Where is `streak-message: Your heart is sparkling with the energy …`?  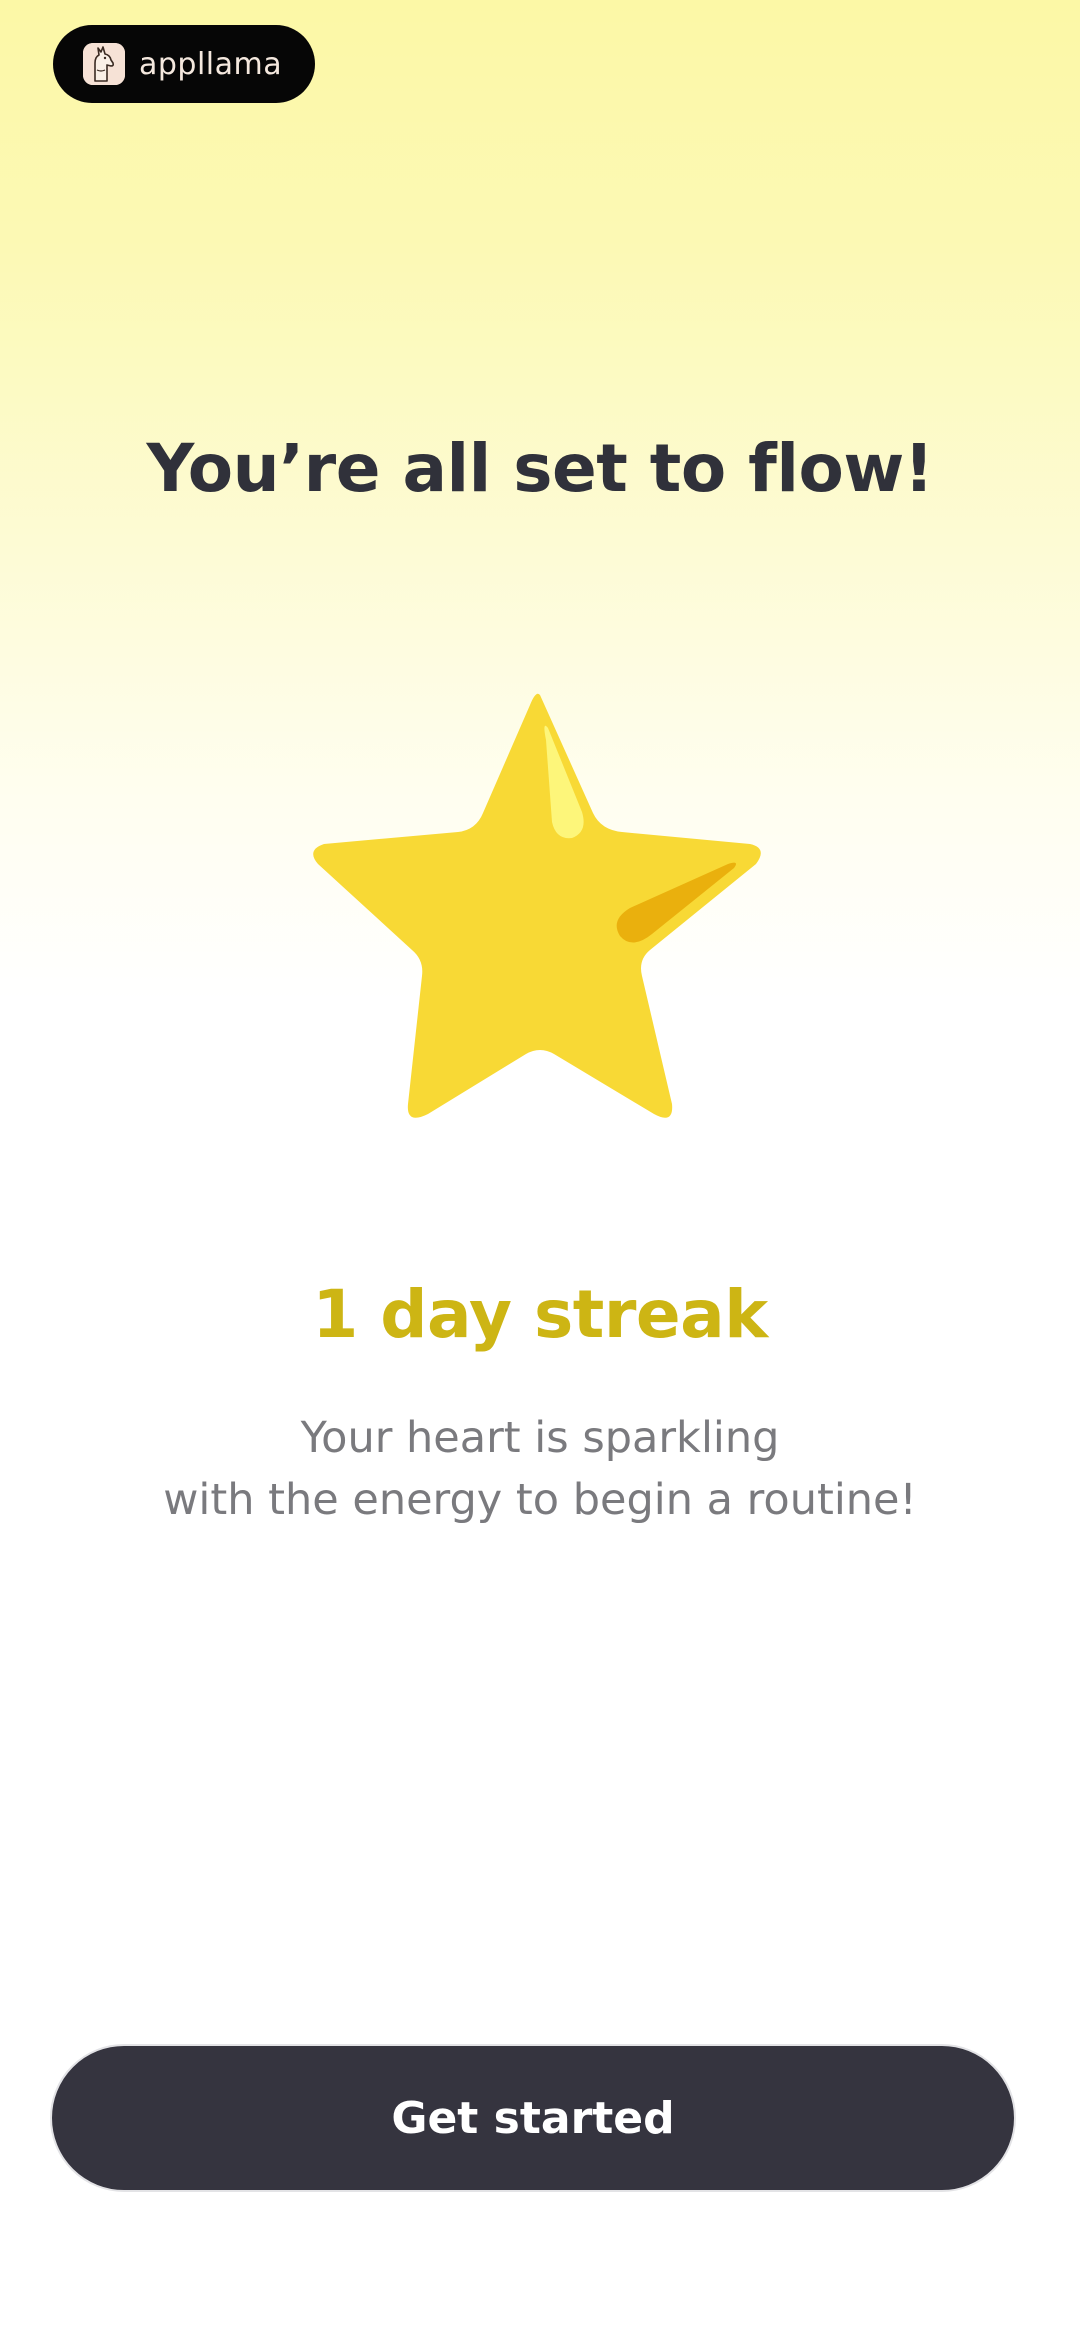
streak-message: Your heart is sparkling with the energy … is located at coordinates (540, 1469).